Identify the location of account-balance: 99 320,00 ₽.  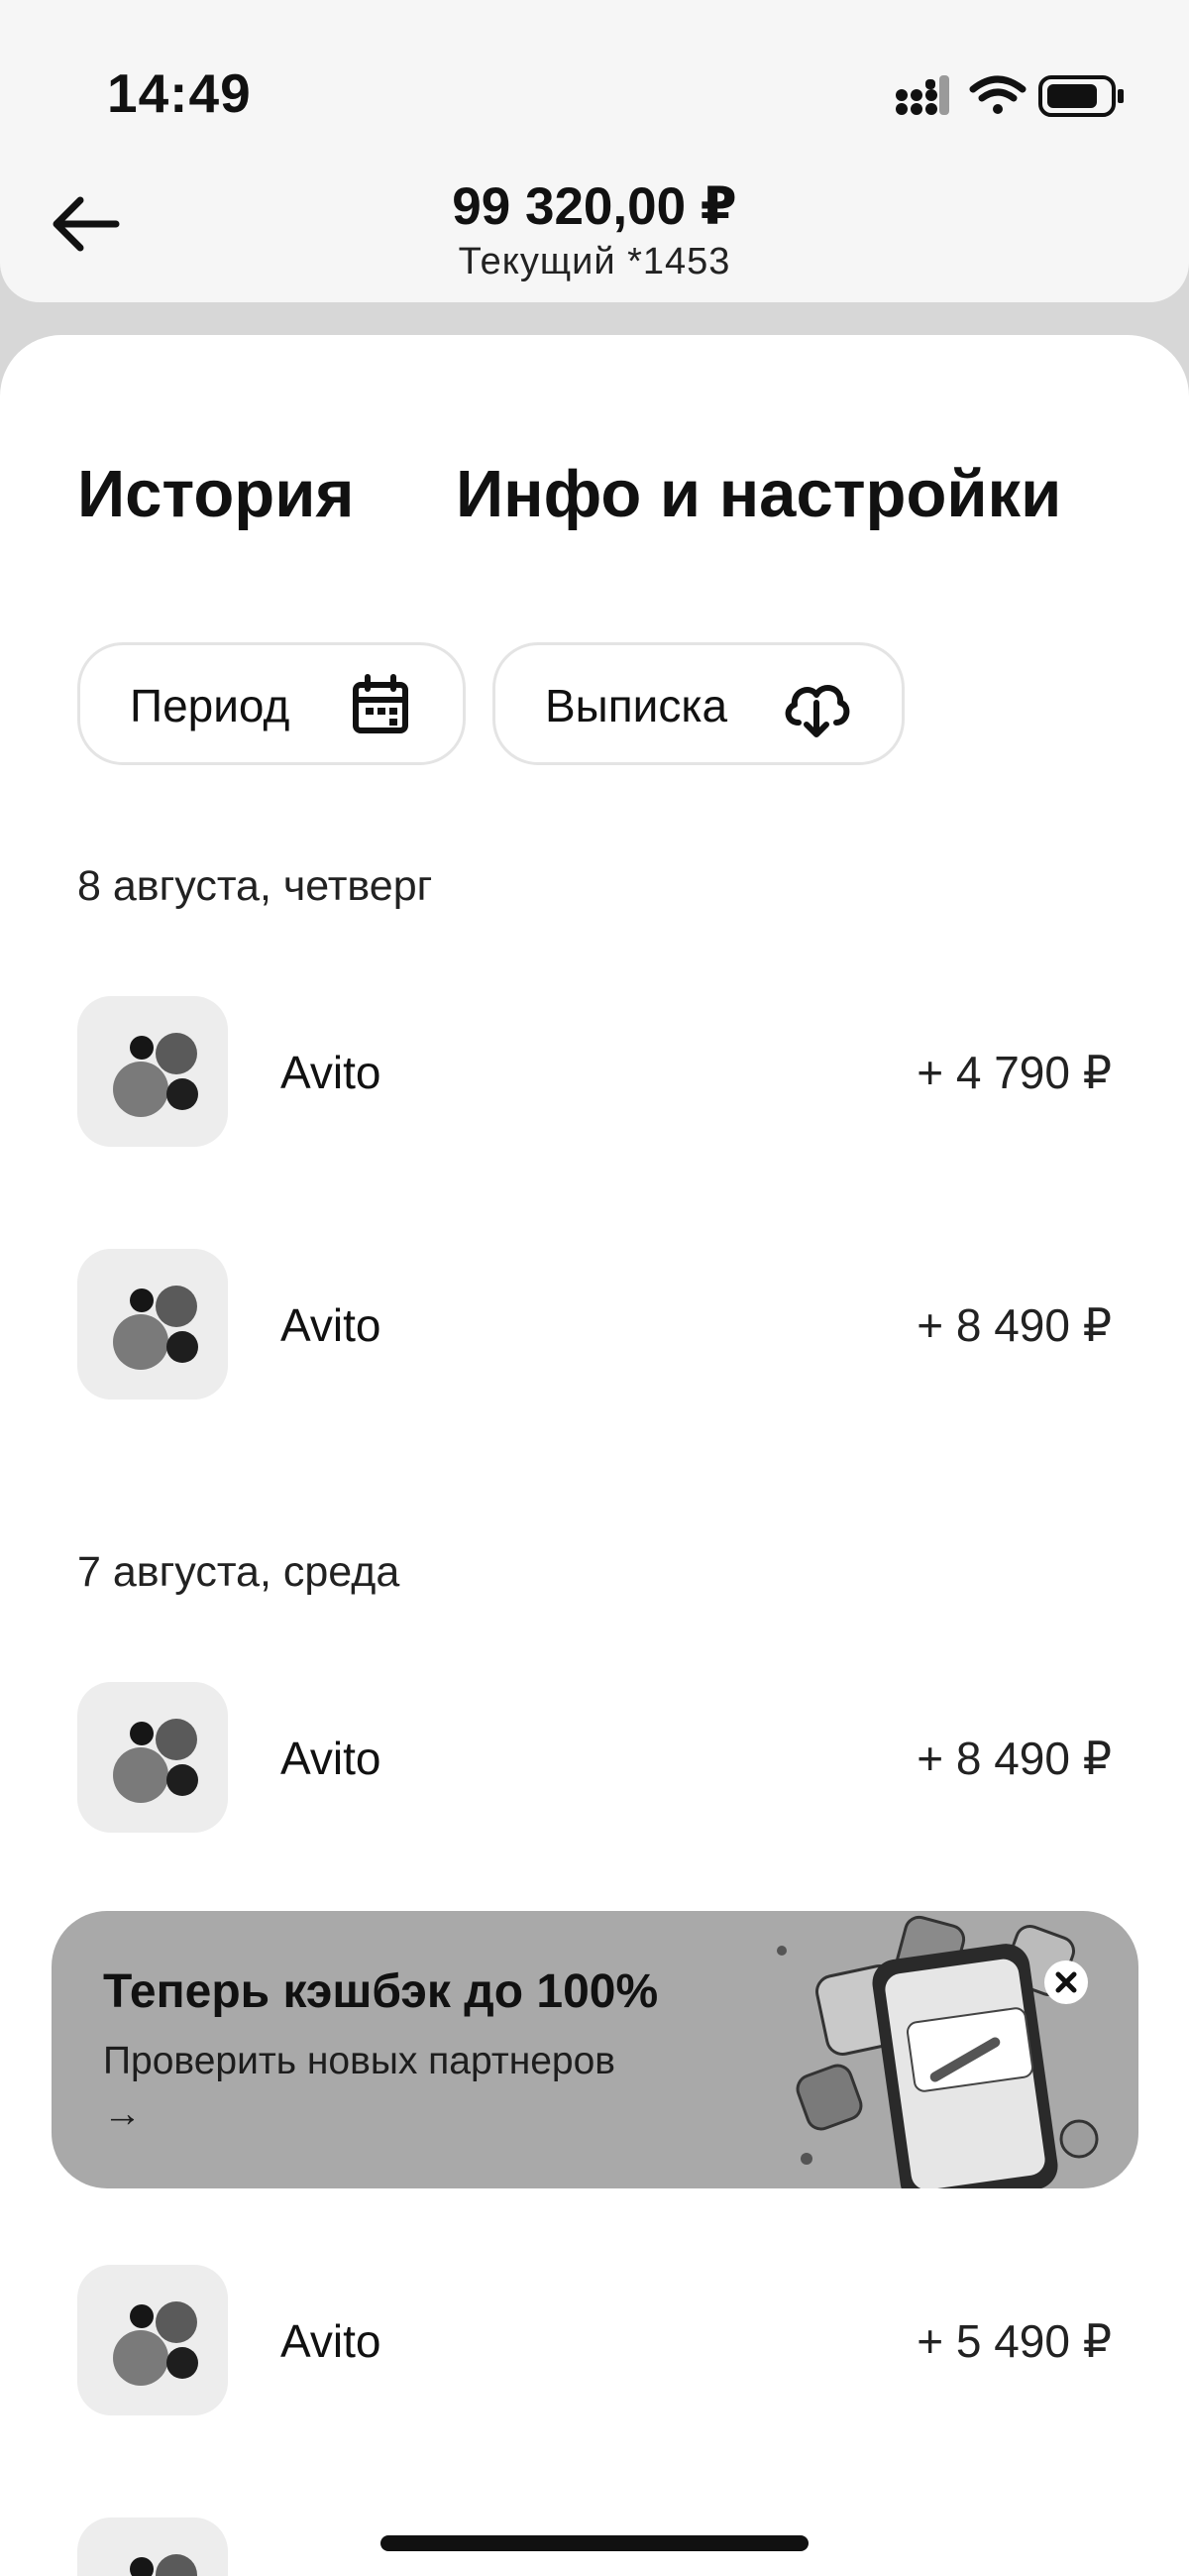
(594, 206).